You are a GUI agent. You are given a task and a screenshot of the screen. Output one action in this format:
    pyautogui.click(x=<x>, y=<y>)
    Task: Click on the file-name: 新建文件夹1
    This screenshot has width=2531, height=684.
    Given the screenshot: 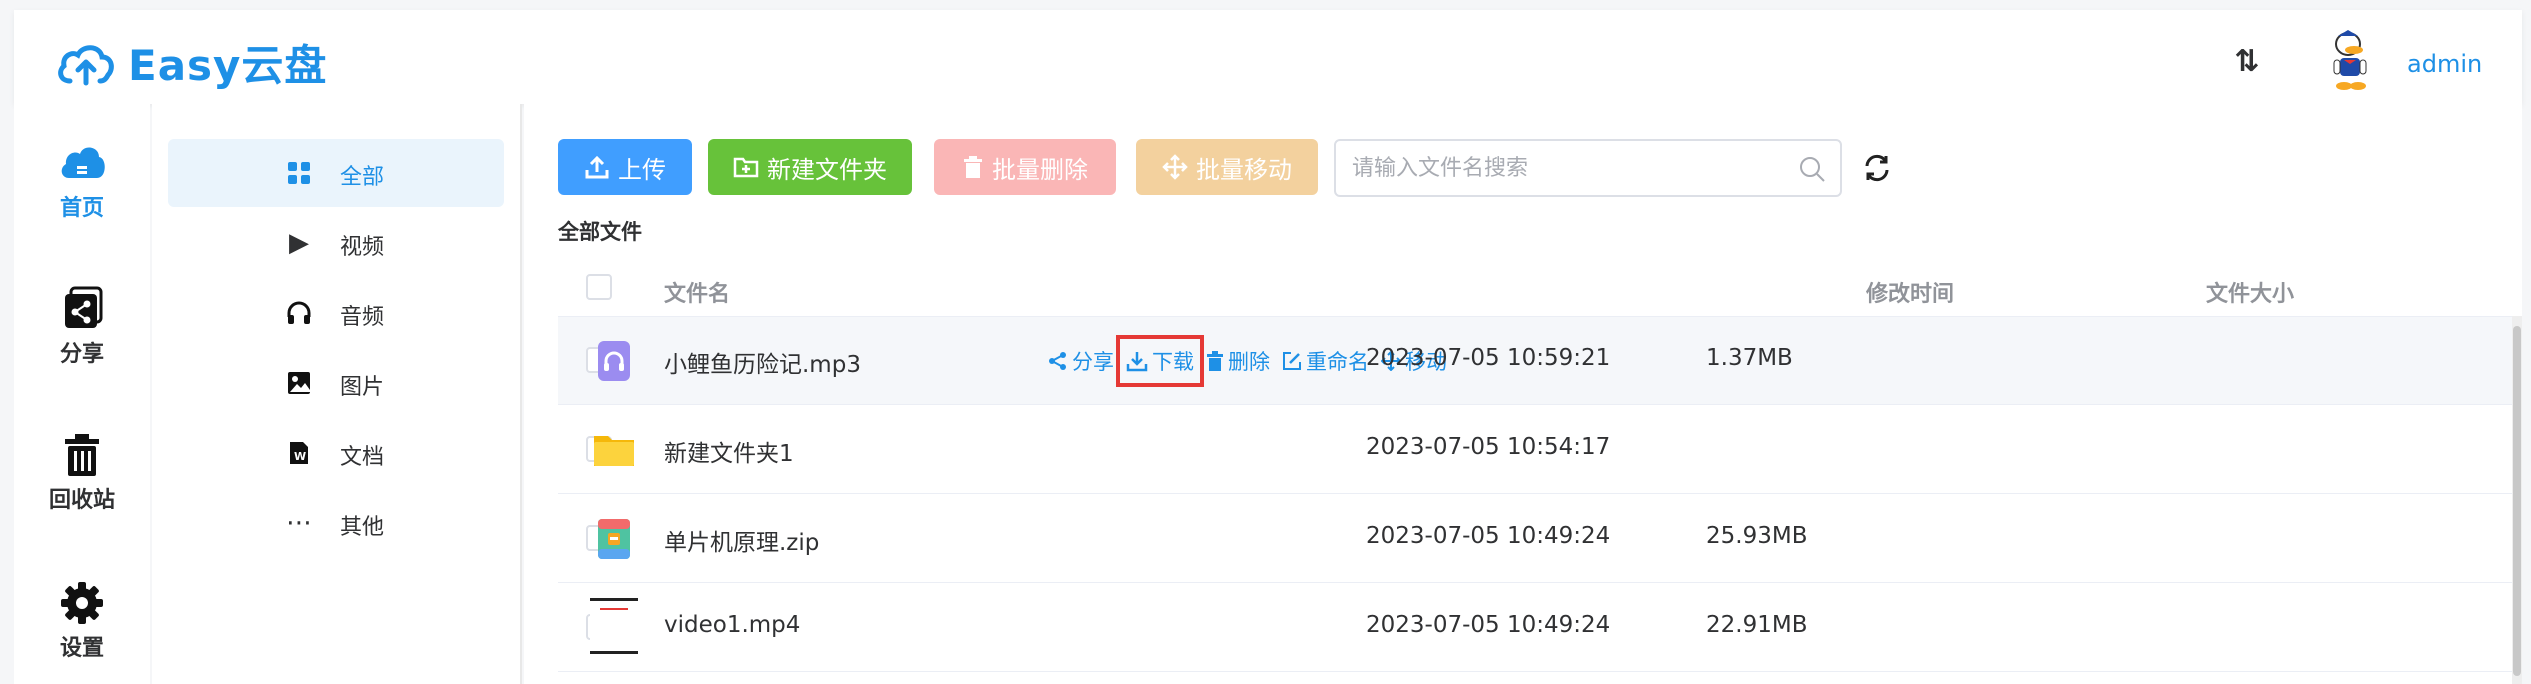 What is the action you would take?
    pyautogui.click(x=729, y=451)
    